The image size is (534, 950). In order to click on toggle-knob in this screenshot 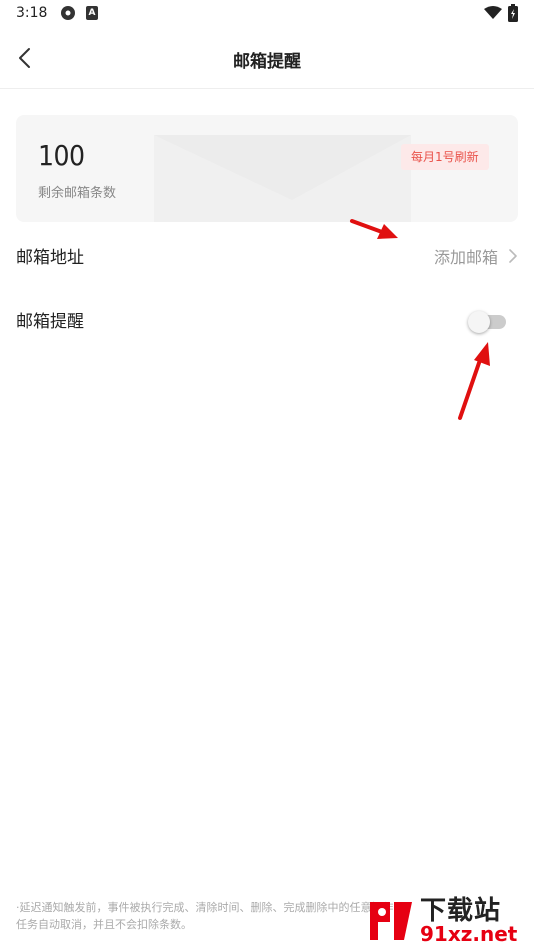, I will do `click(479, 322)`.